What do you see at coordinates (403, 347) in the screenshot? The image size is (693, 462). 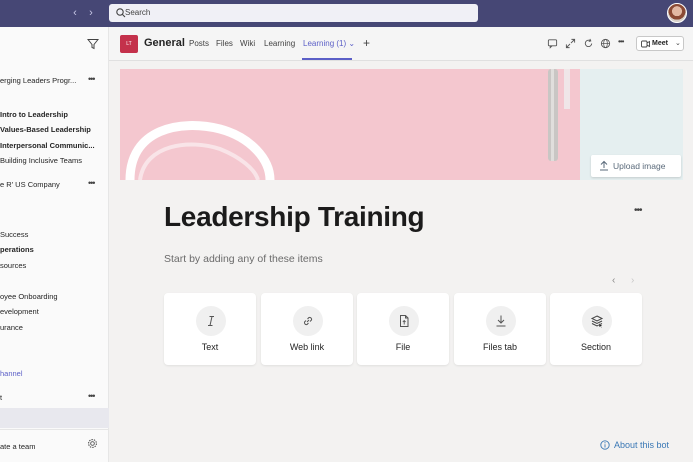 I see `card-label: File` at bounding box center [403, 347].